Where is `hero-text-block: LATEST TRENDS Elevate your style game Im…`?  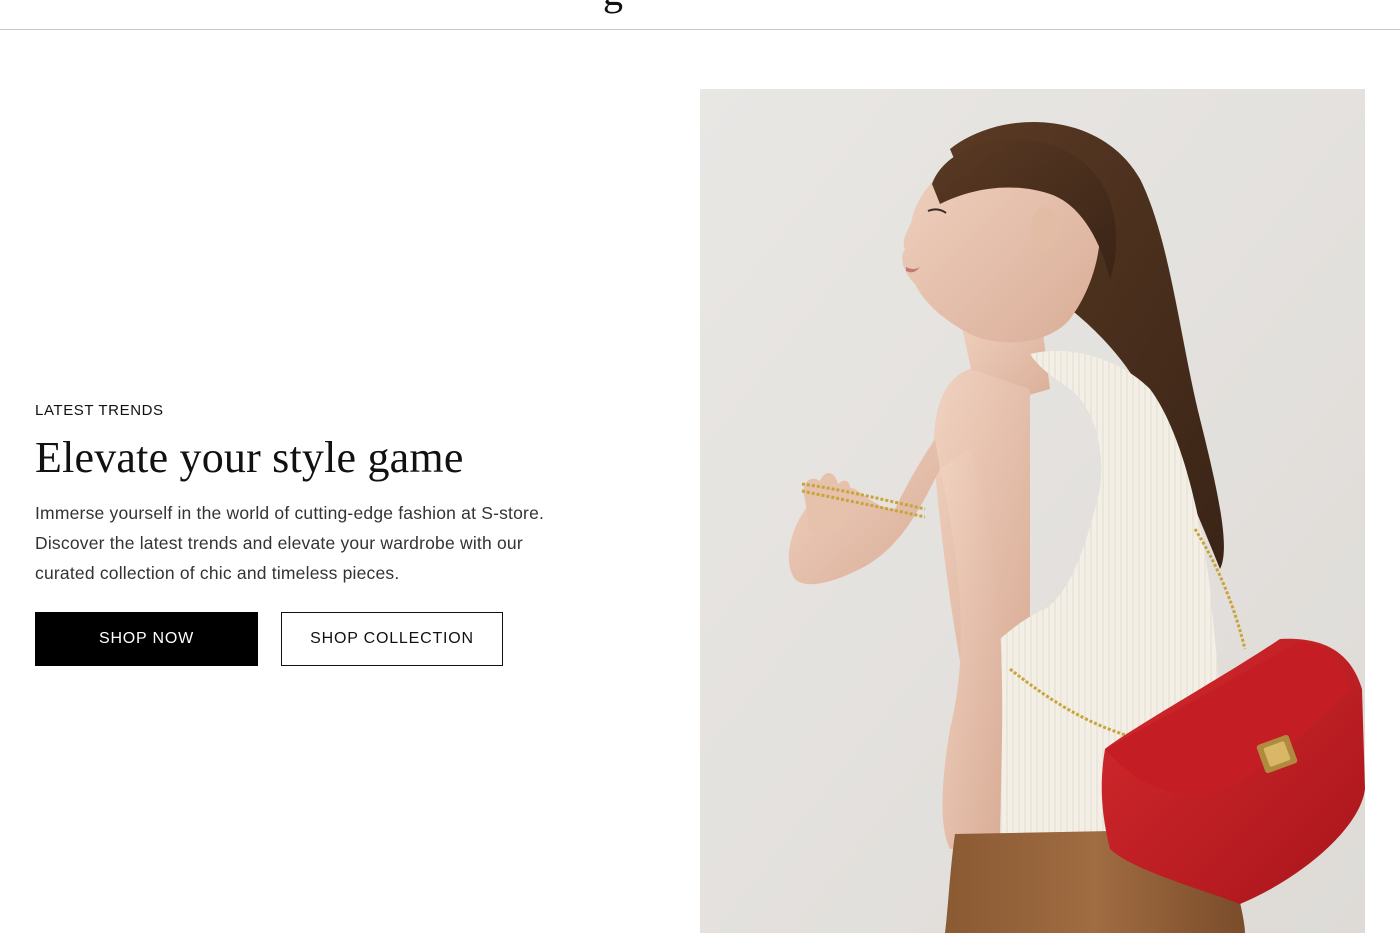
hero-text-block: LATEST TRENDS Elevate your style game Im… is located at coordinates (315, 495).